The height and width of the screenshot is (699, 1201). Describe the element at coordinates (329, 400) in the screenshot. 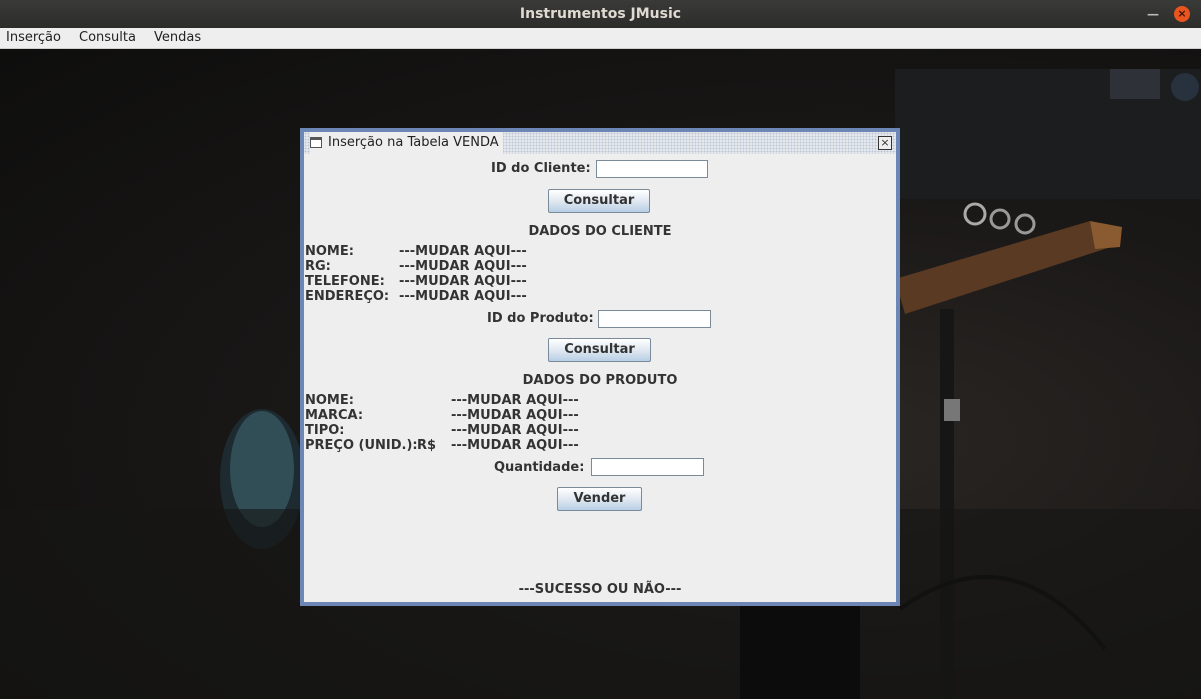

I see `product-name-label: NOME:` at that location.